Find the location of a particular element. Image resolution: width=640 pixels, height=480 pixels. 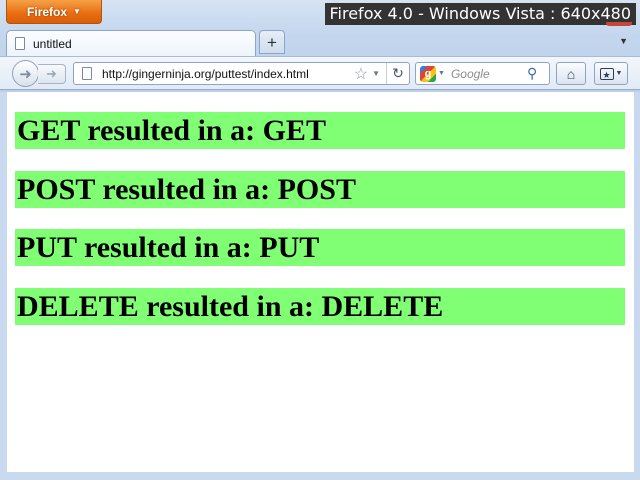

search-engine-chevron-icon: ▼ is located at coordinates (441, 73).